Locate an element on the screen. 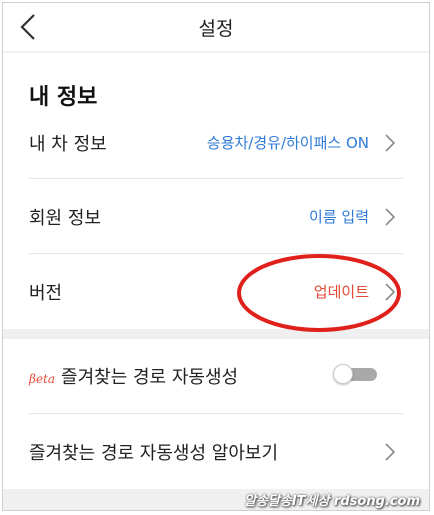  row-label: 버전 is located at coordinates (46, 293).